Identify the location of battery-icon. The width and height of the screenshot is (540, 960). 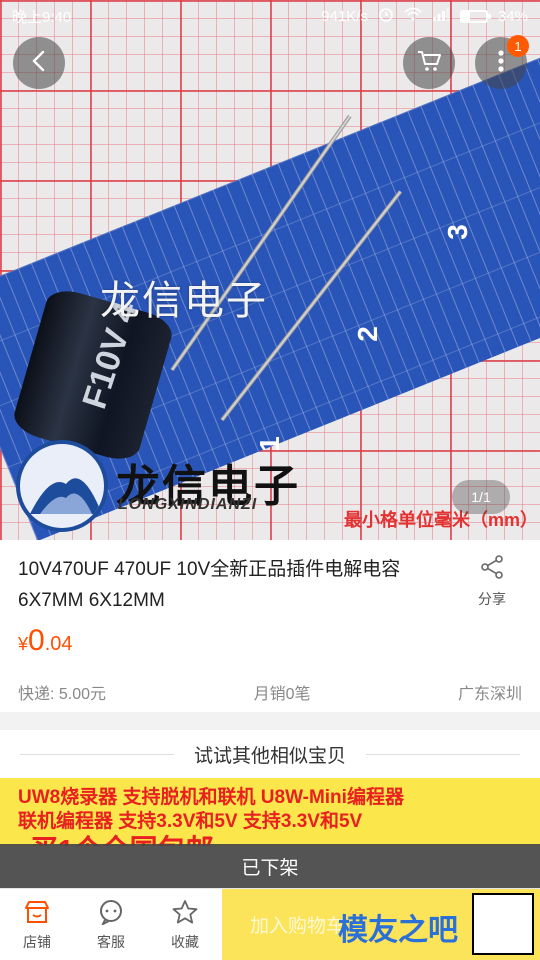
(475, 16).